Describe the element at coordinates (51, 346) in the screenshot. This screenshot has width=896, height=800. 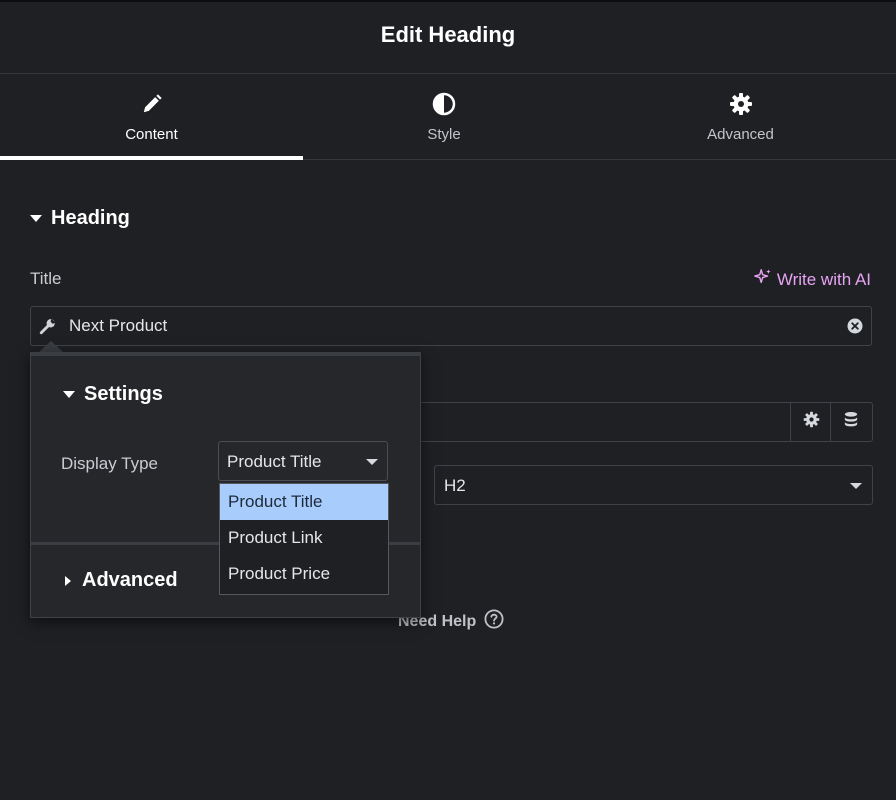
I see `popover-arrow` at that location.